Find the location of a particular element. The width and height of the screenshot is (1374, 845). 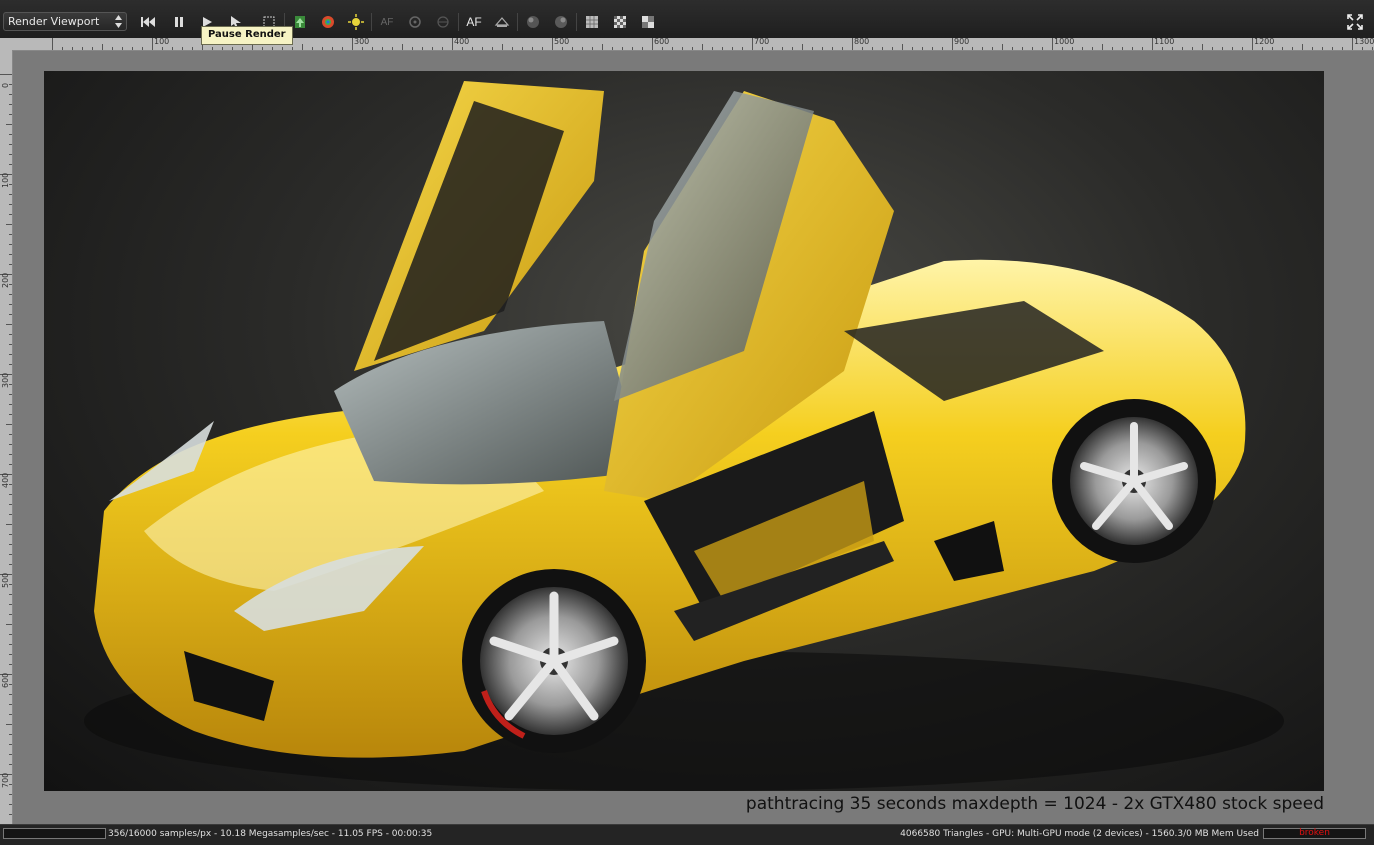

af-dim-button: AF is located at coordinates (387, 22).